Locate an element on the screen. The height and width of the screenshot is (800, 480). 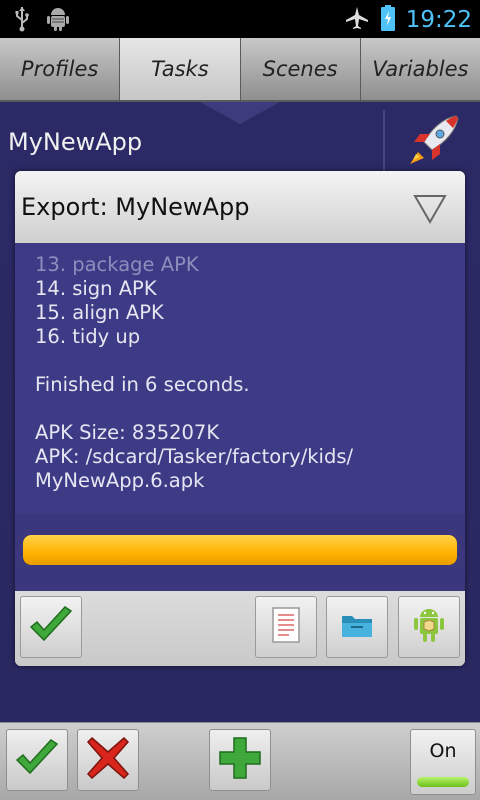
bottom-action-bar: On is located at coordinates (240, 761).